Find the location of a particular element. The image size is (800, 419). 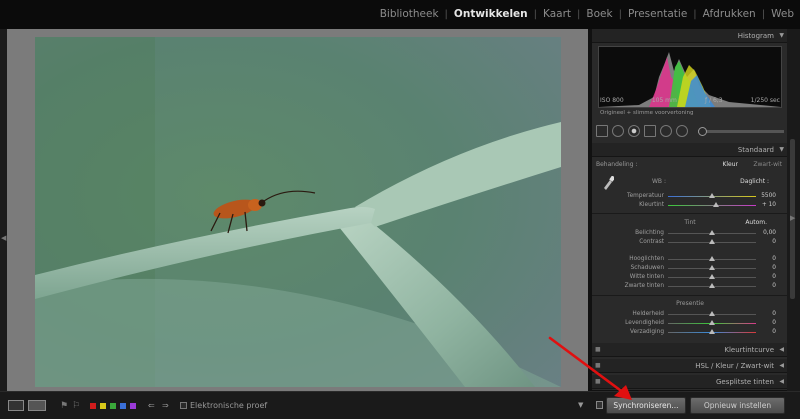

right-panel-edge: ▶ is located at coordinates (793, 210).